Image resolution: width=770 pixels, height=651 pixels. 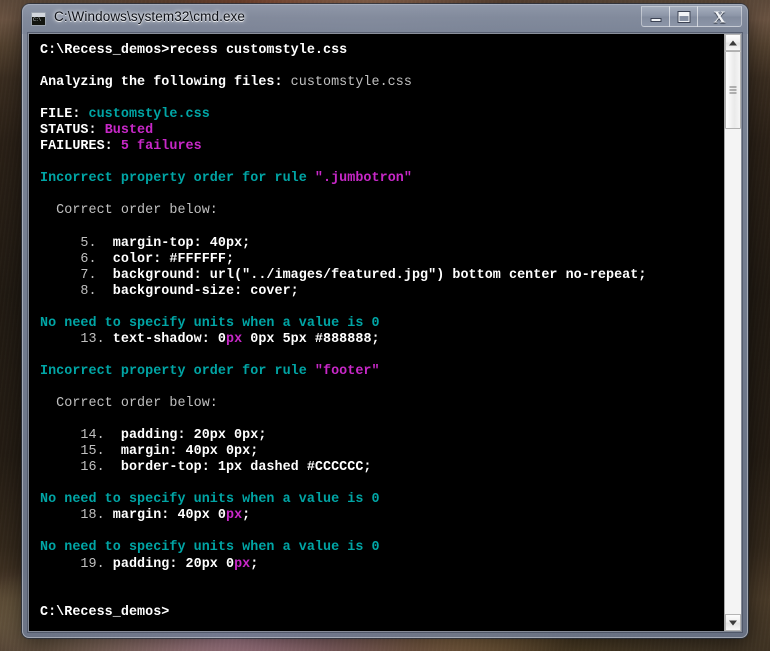 What do you see at coordinates (76, 339) in the screenshot?
I see `console-text-run: 13.` at bounding box center [76, 339].